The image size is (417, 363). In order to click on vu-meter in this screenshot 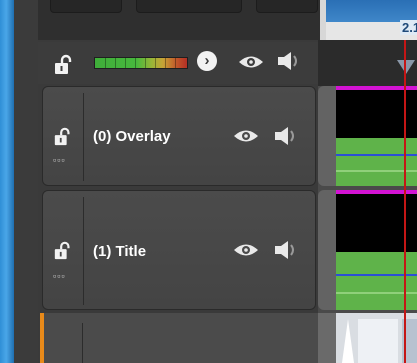, I will do `click(141, 63)`.